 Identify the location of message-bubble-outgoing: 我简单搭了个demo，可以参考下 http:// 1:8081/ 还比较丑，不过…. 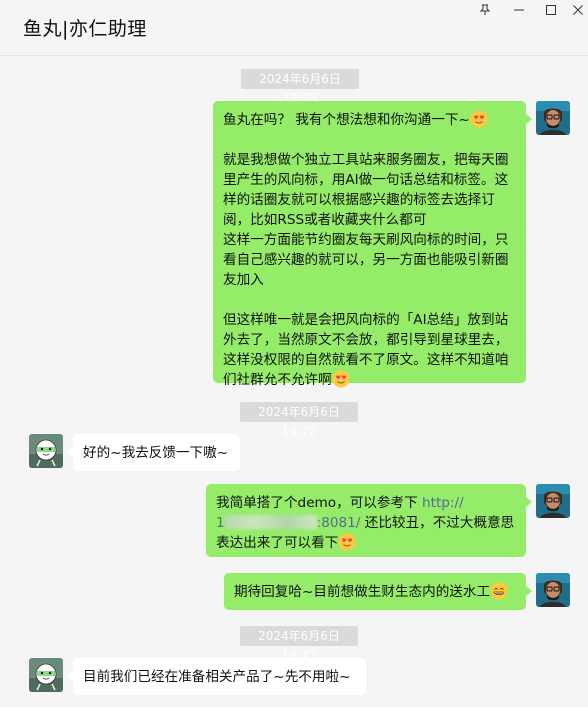
(369, 520).